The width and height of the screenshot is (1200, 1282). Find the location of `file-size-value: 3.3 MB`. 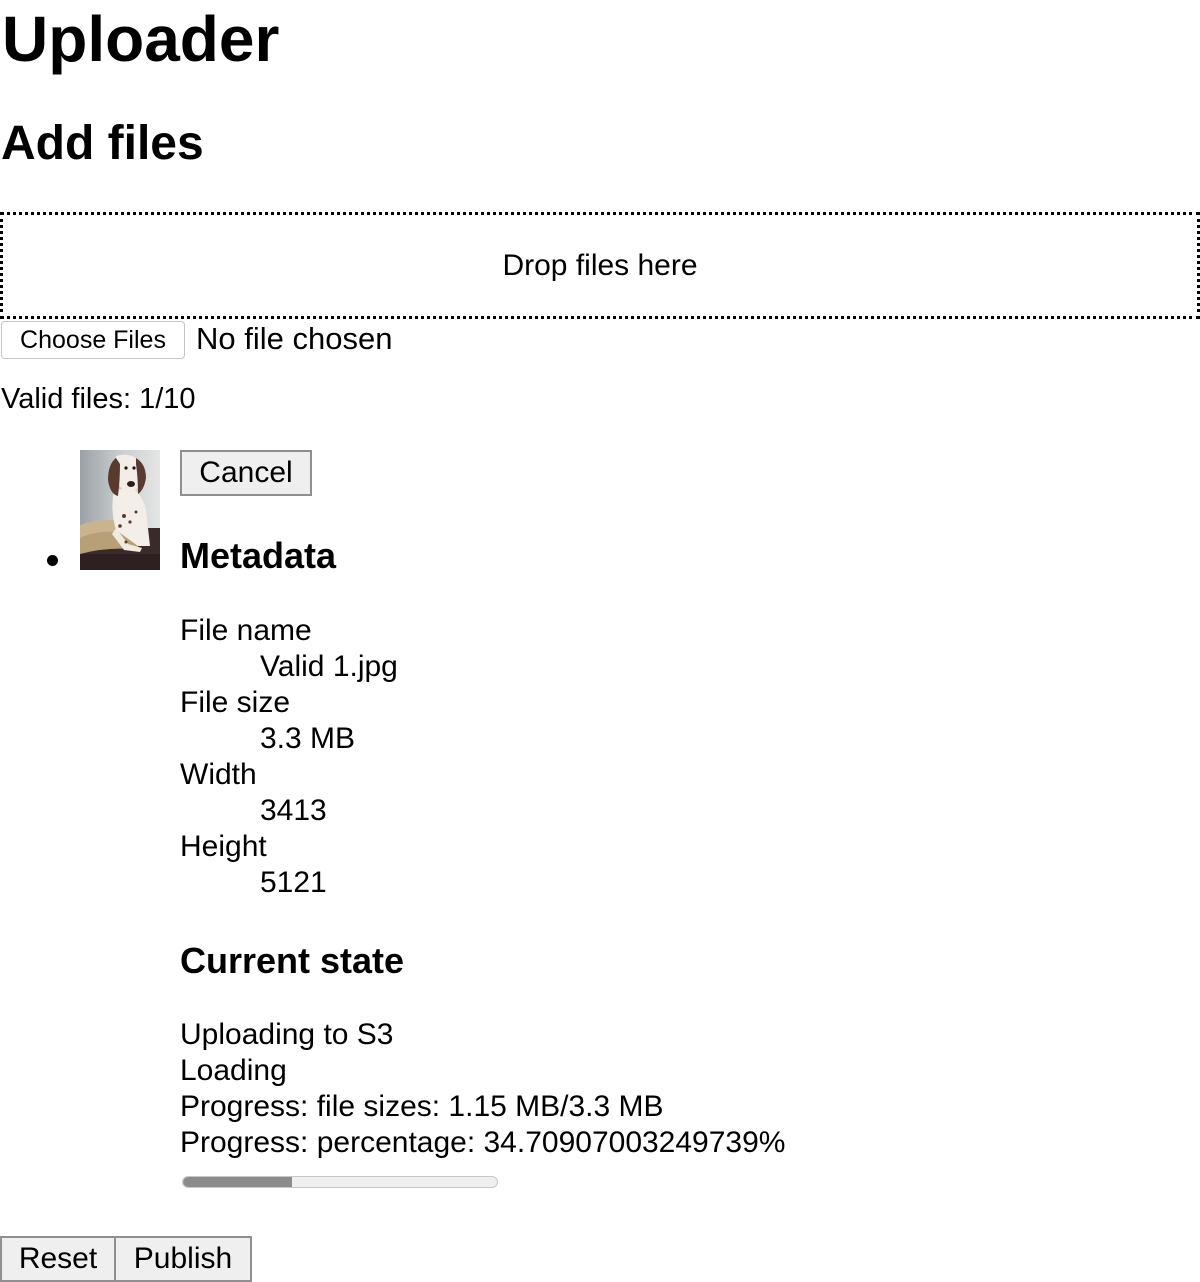

file-size-value: 3.3 MB is located at coordinates (308, 738).